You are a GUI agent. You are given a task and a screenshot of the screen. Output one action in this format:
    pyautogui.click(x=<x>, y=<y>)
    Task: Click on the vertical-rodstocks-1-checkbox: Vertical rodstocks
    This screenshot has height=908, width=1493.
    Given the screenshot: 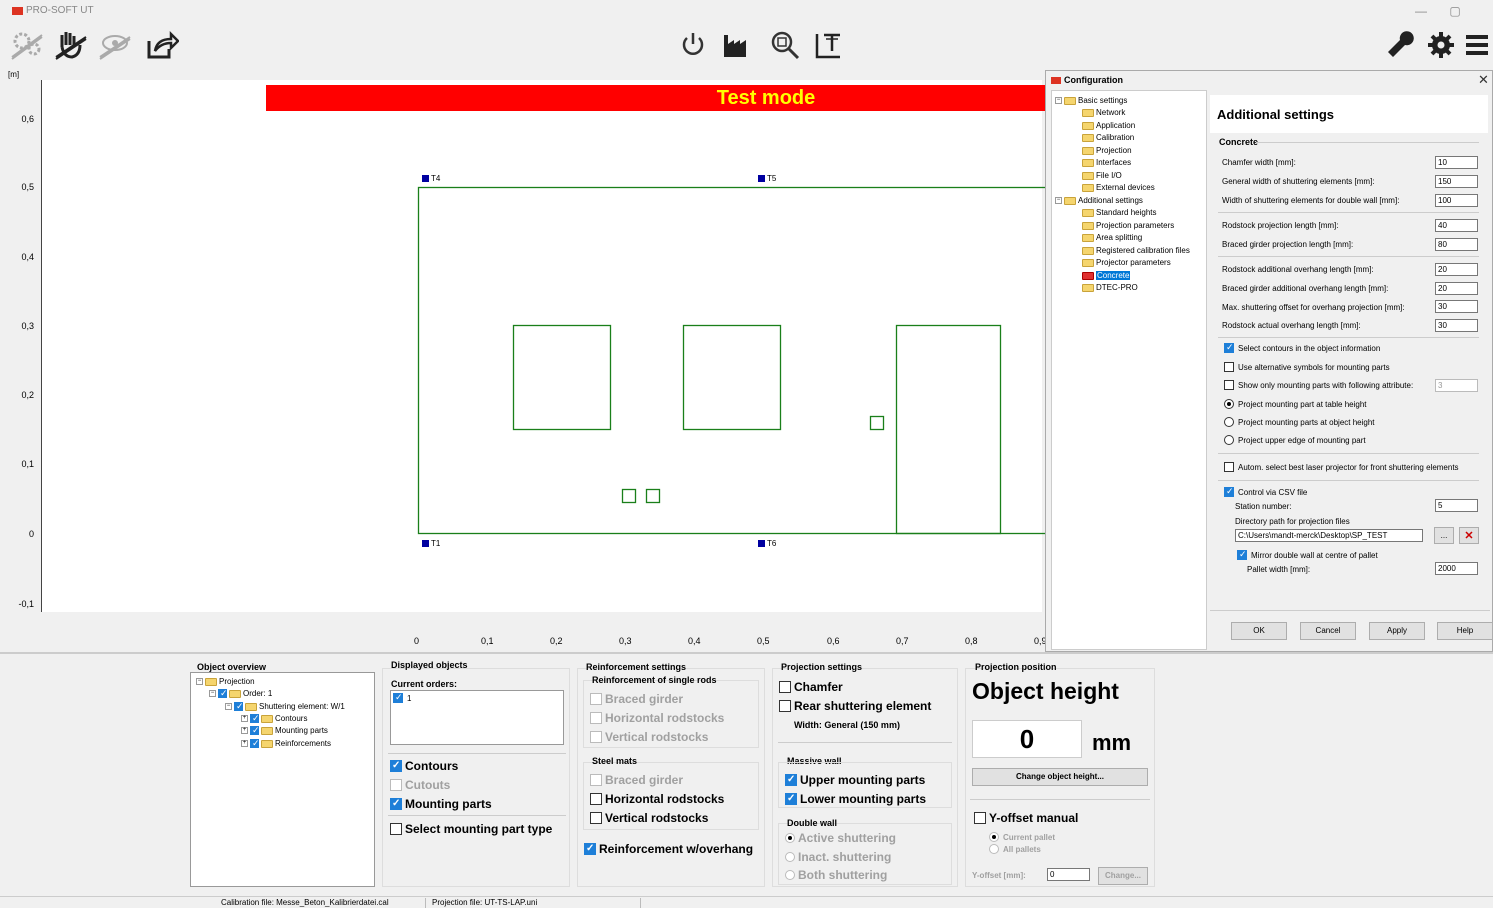 What is the action you would take?
    pyautogui.click(x=649, y=737)
    